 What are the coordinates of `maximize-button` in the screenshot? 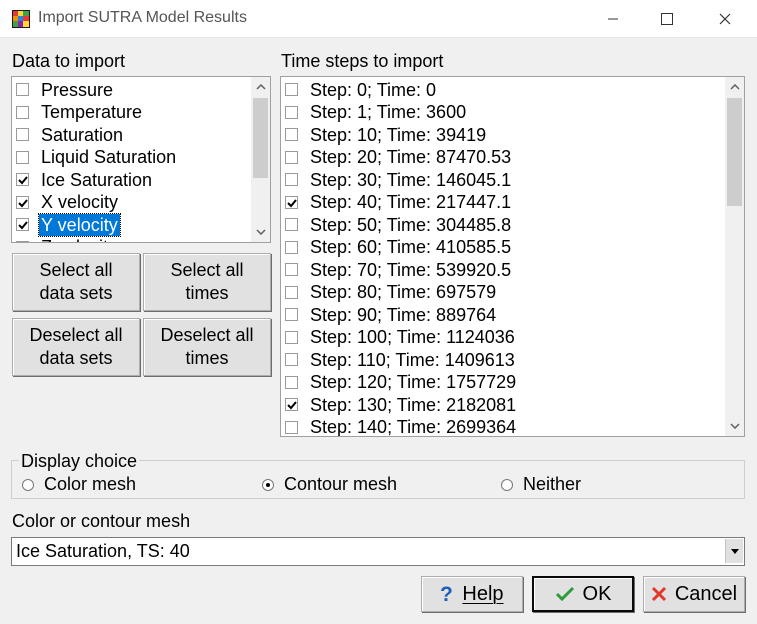 It's located at (667, 19).